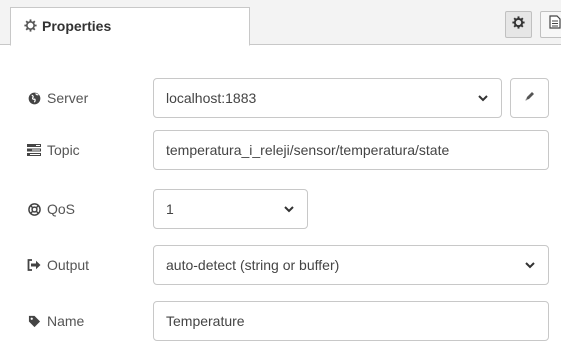  Describe the element at coordinates (205, 321) in the screenshot. I see `name-input-value: Temperature` at that location.